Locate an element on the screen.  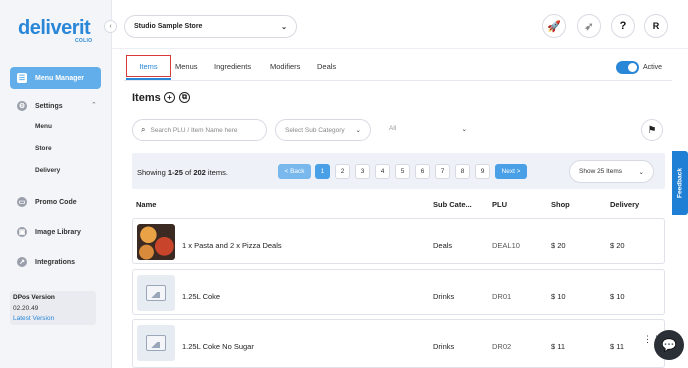
add-item-button: + is located at coordinates (169, 97).